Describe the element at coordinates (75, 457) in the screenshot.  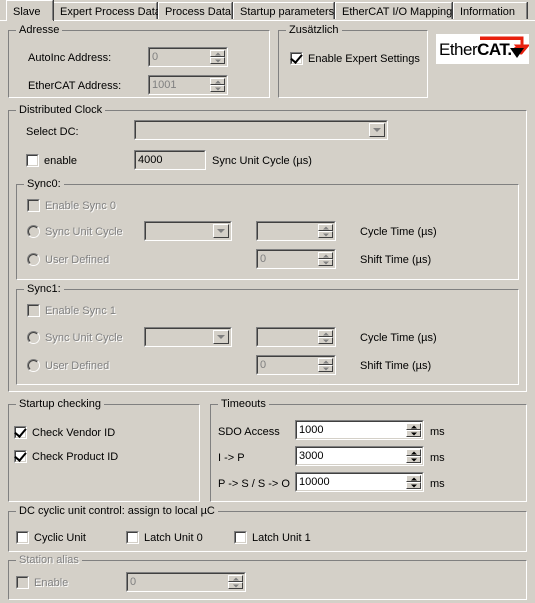
I see `check-product-id-label: Check Product ID` at that location.